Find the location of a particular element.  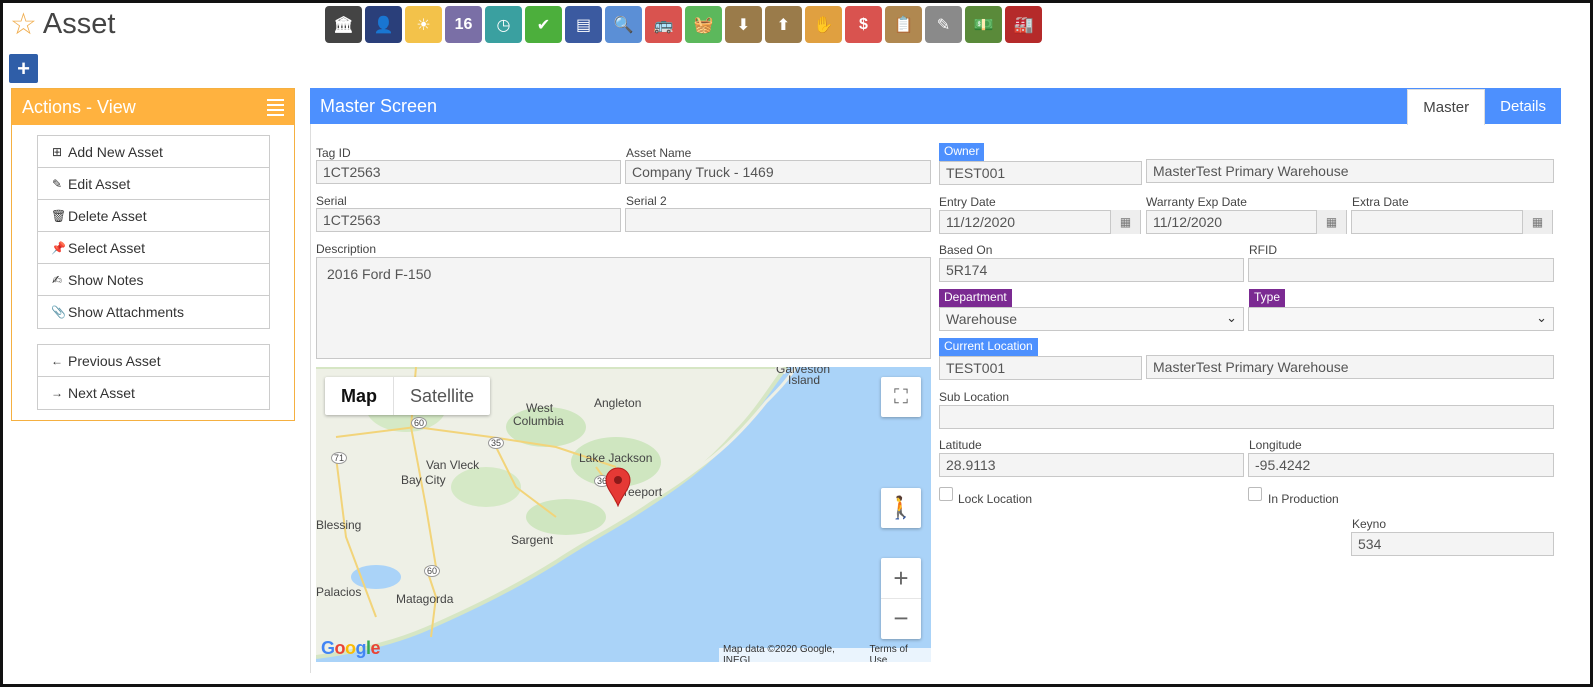

tab-master: Master is located at coordinates (1446, 107).